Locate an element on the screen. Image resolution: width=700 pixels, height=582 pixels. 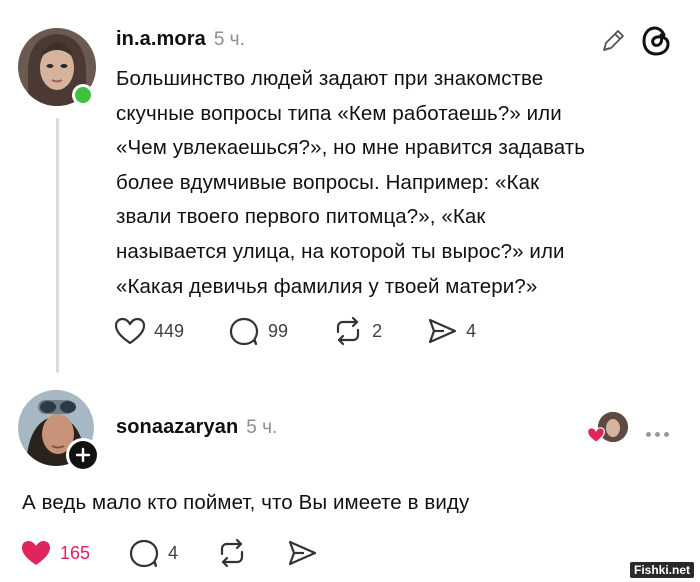
watermark: Fishki.net is located at coordinates (661, 570).